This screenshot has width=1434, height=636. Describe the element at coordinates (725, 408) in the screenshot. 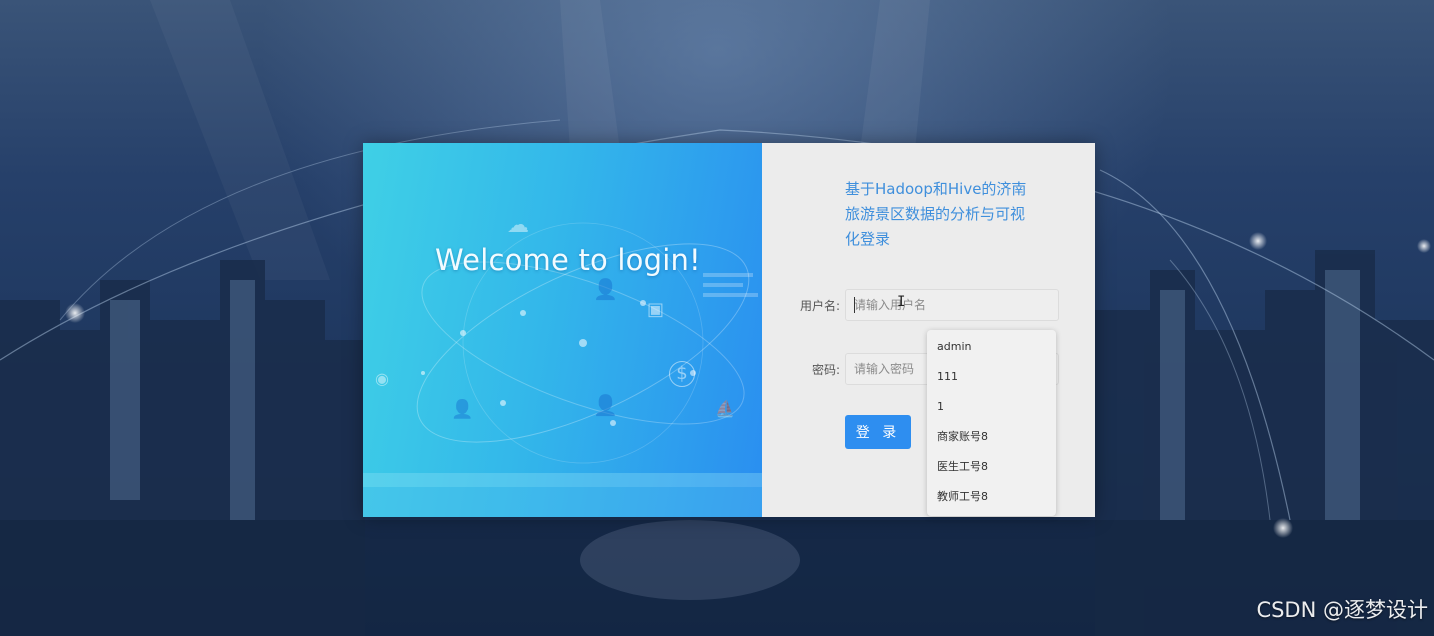

I see `boat-icon: ⛵` at that location.